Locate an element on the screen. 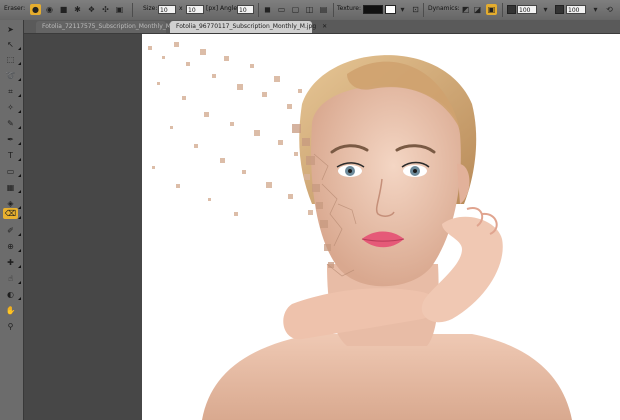 The image size is (620, 420). color-swatch is located at coordinates (390, 9).